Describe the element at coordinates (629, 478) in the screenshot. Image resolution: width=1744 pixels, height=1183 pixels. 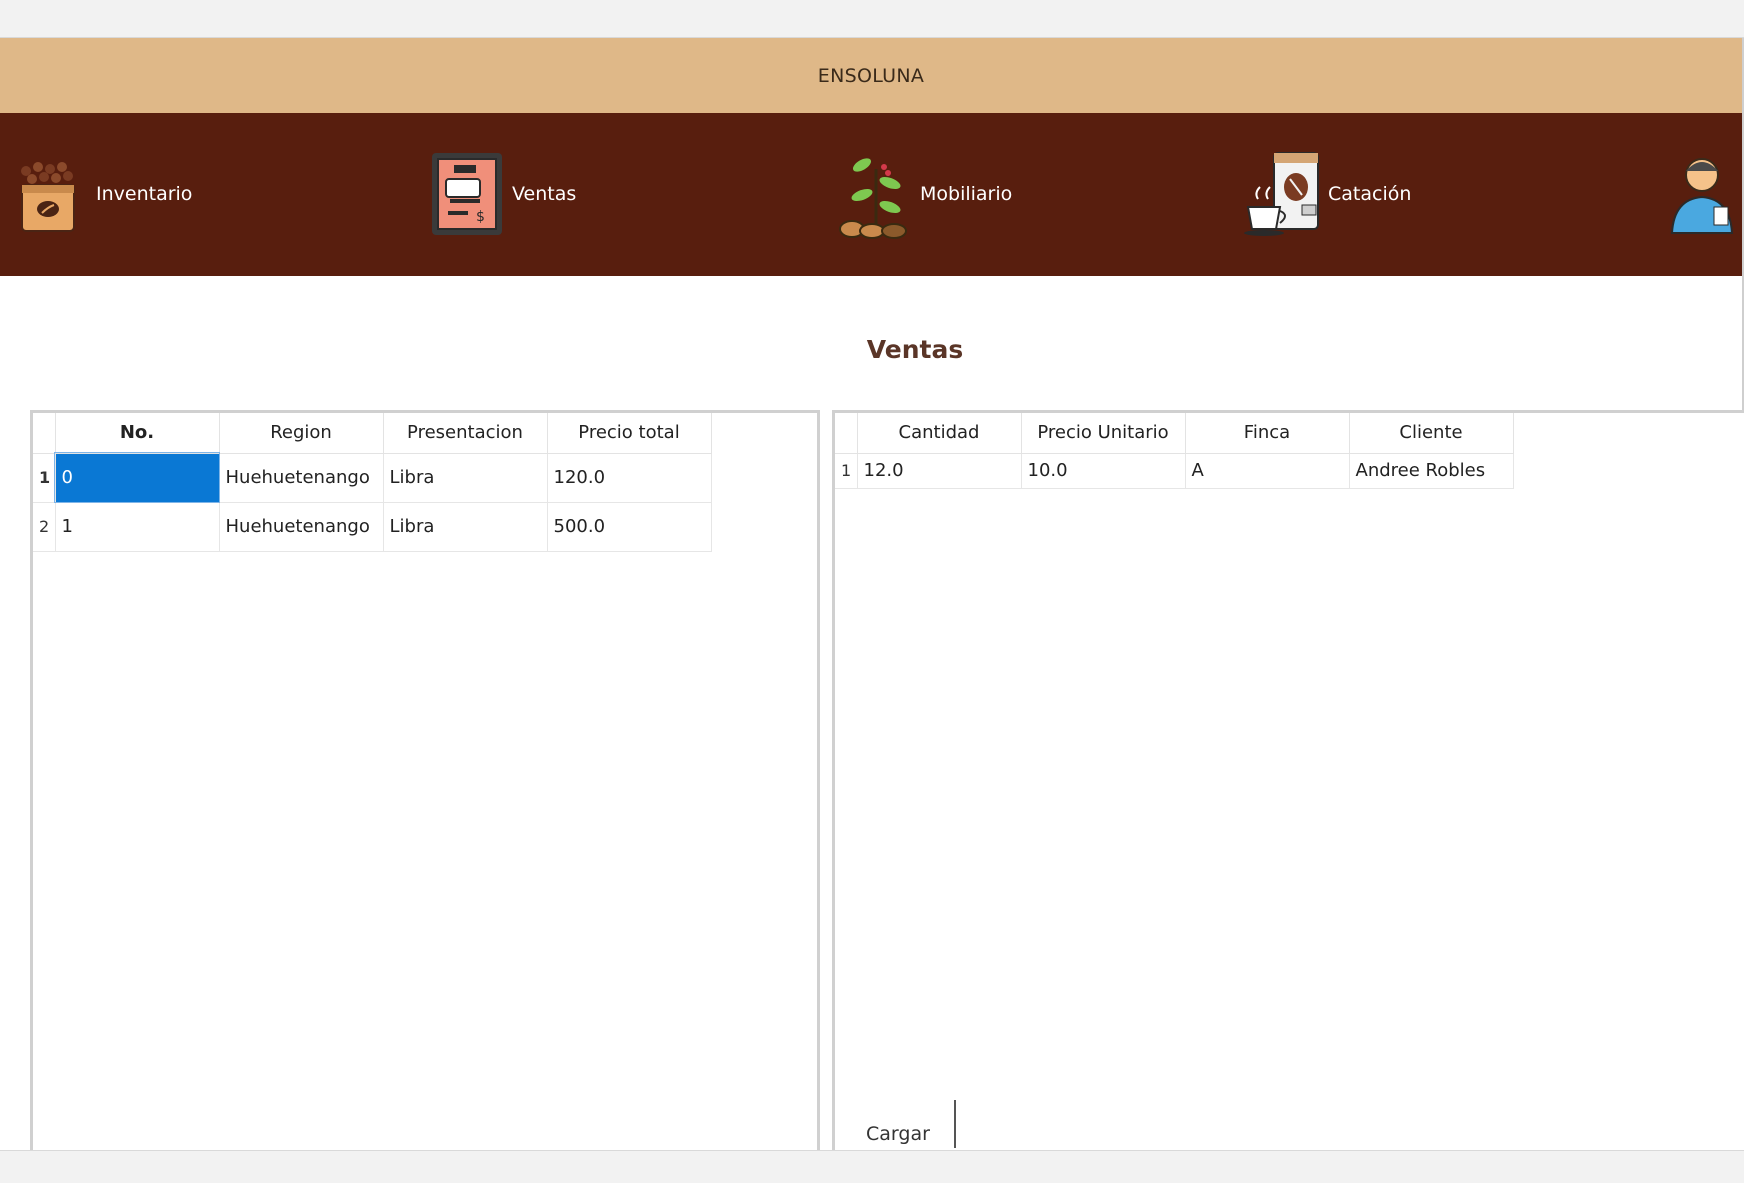
I see `table-cell: 120.0` at that location.